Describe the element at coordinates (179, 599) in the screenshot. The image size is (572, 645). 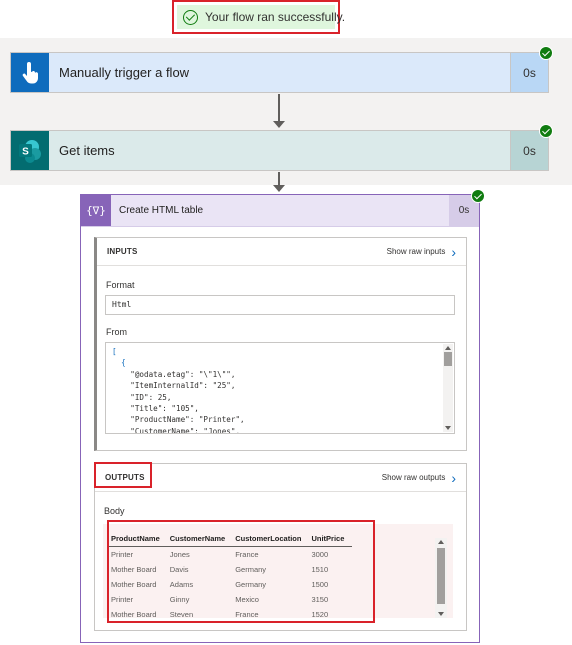
I see `table-cell: Ginny` at that location.